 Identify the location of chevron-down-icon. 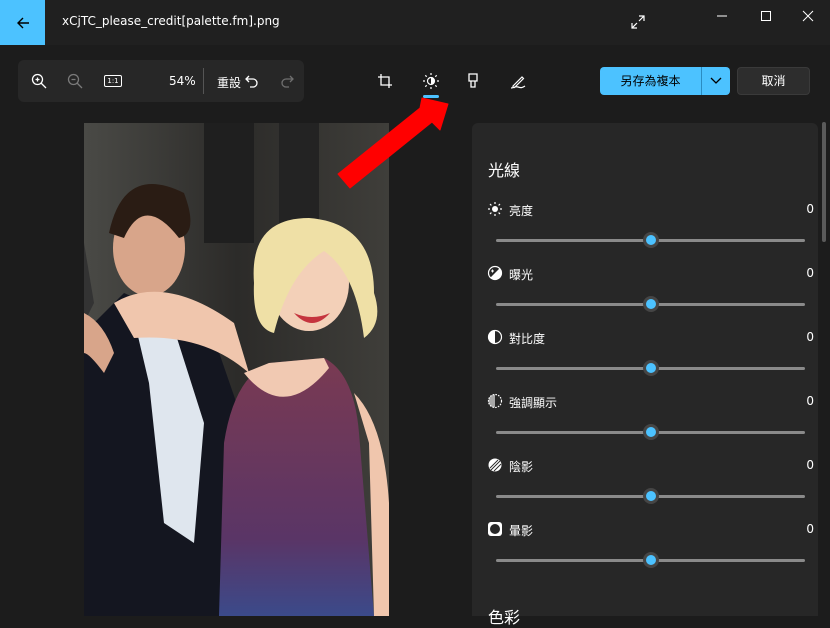
(716, 80).